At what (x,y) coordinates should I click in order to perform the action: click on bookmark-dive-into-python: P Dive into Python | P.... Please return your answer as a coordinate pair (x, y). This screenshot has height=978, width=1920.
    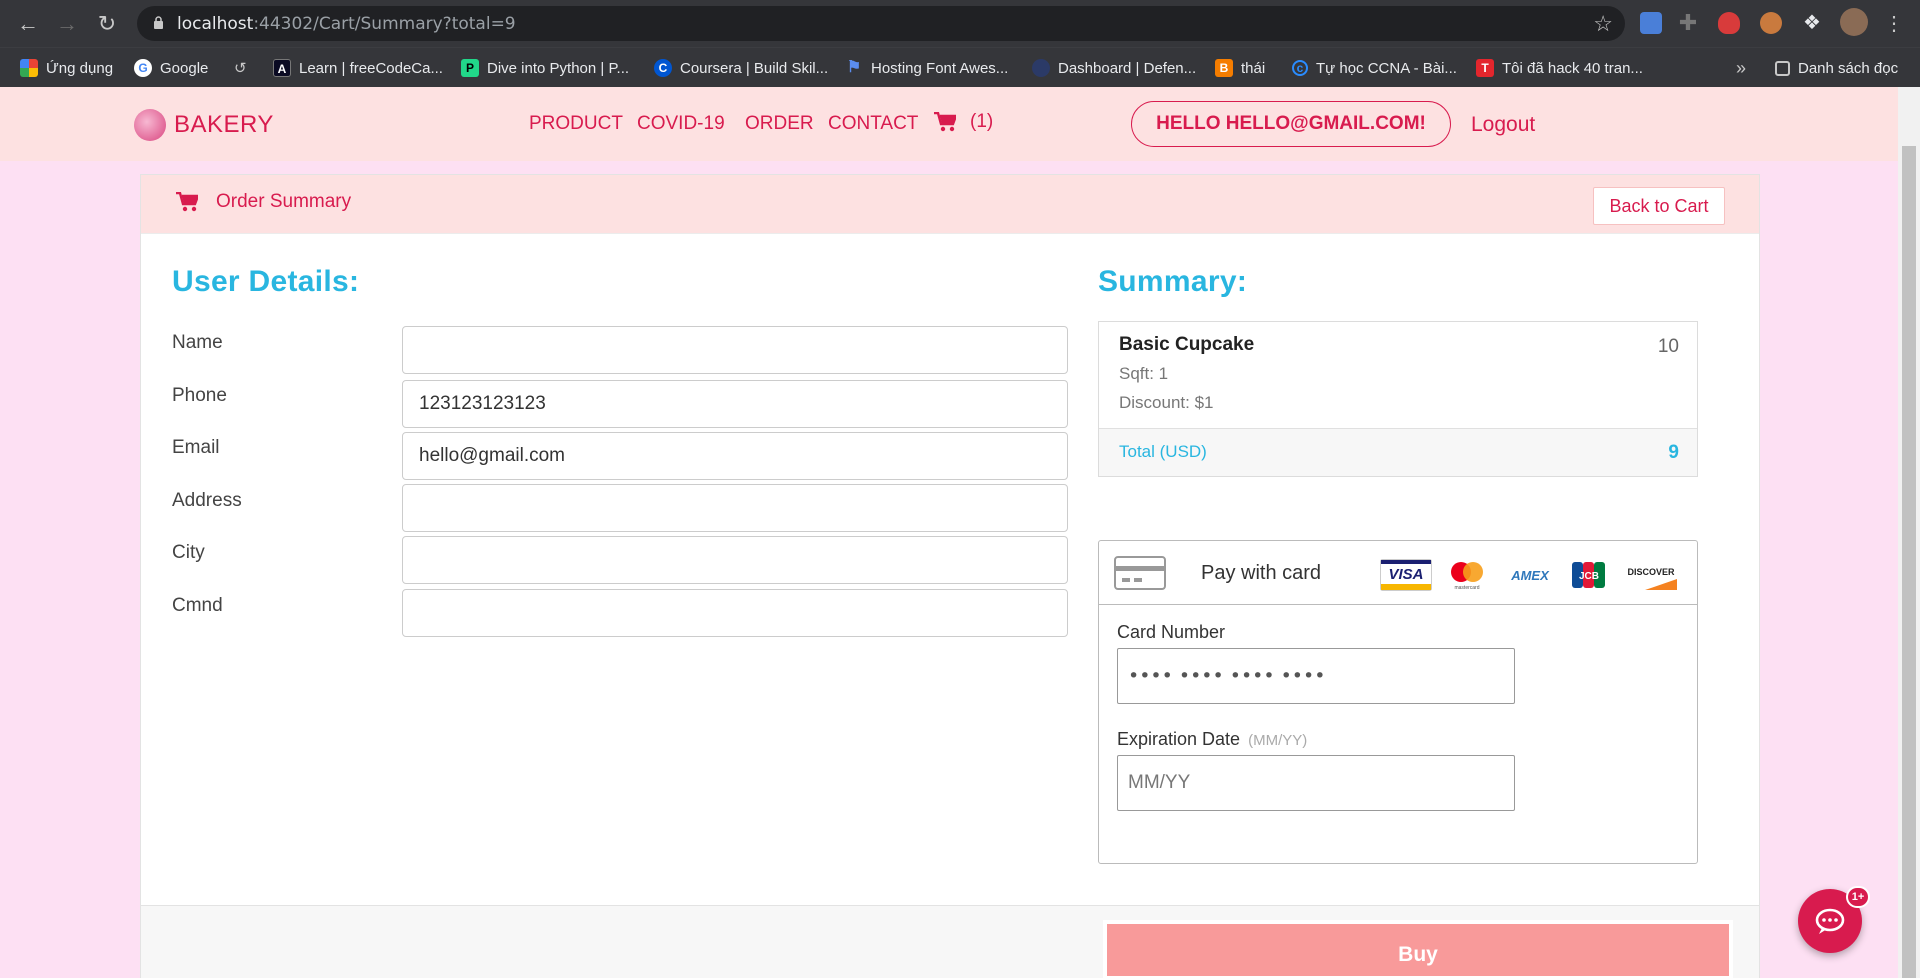
    Looking at the image, I should click on (545, 68).